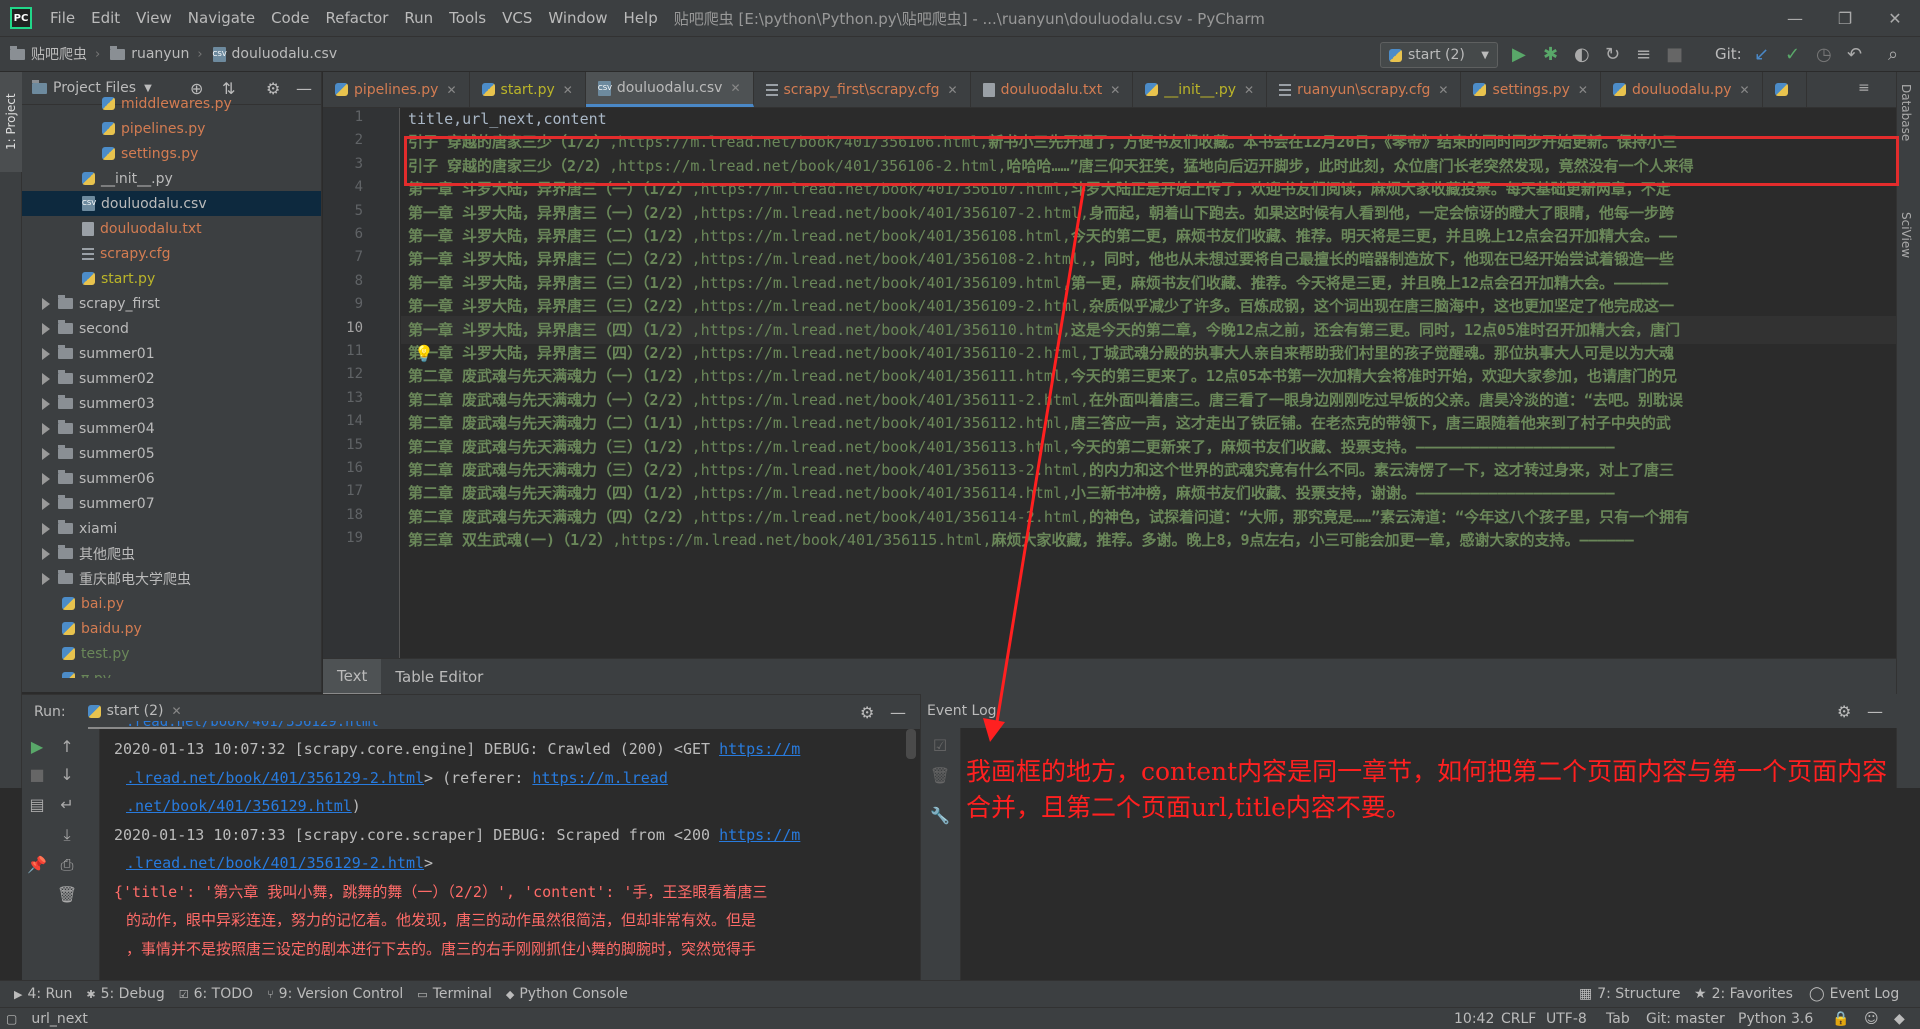  Describe the element at coordinates (1824, 55) in the screenshot. I see `history-icon: ◷` at that location.